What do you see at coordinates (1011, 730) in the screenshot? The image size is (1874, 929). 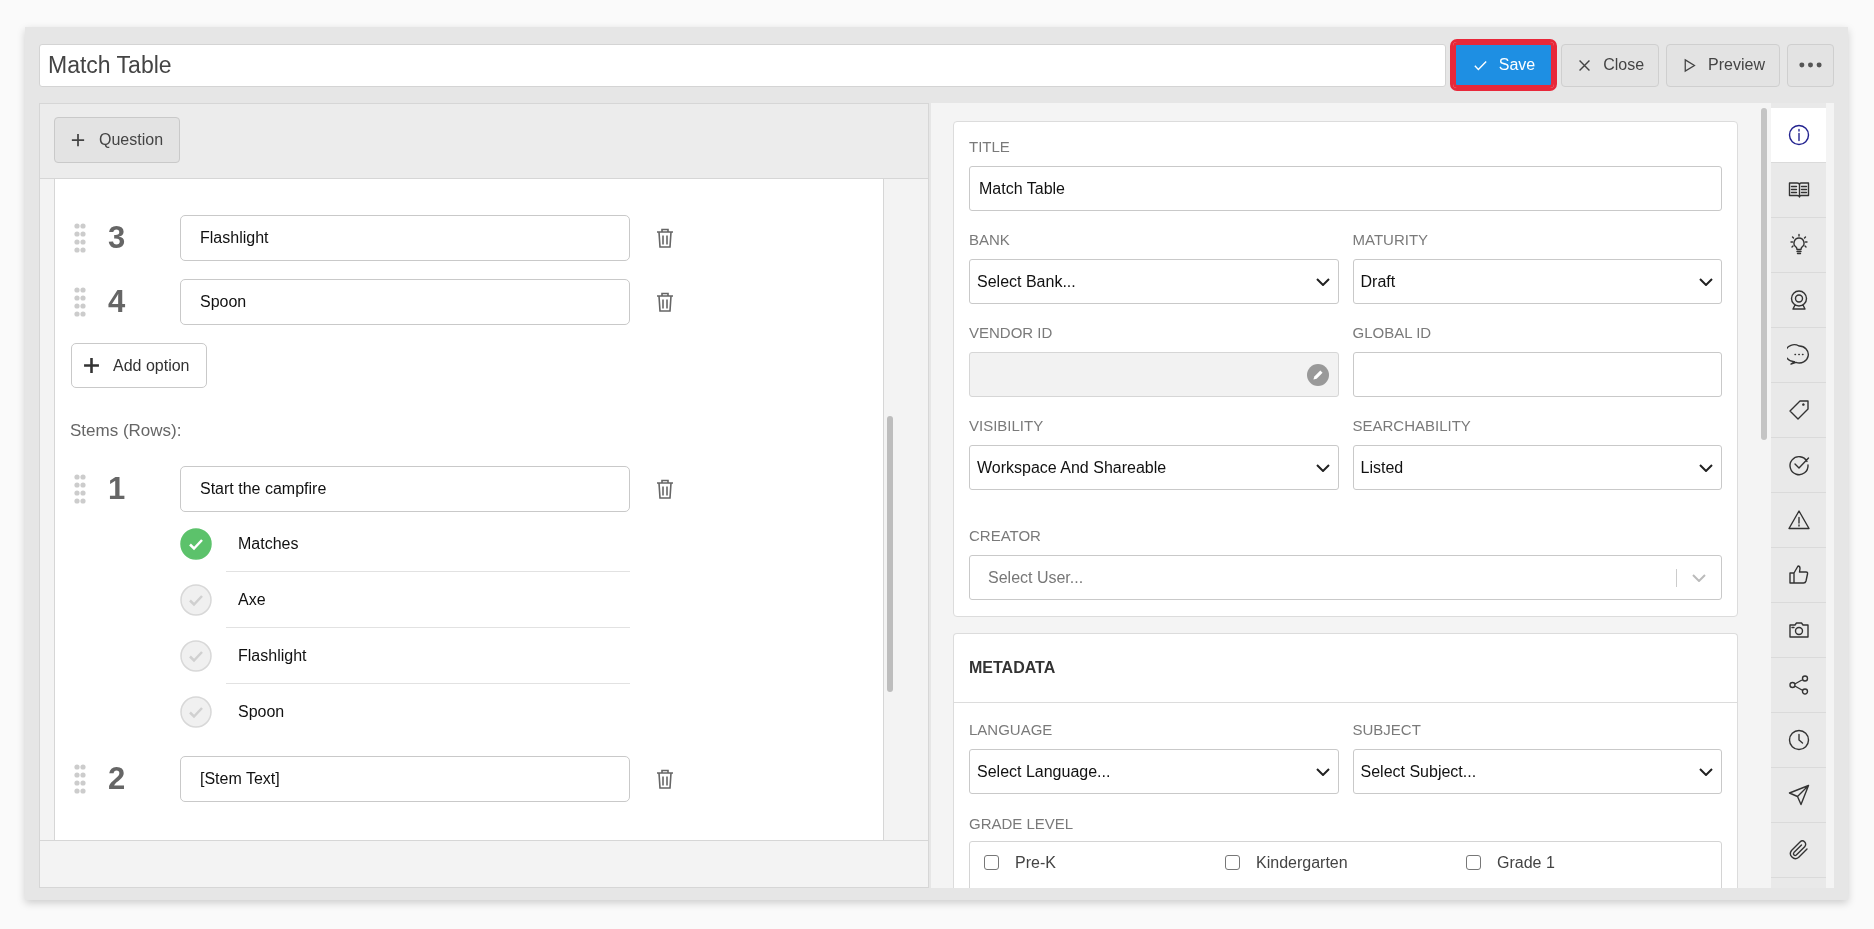 I see `field-label: LANGUAGE` at bounding box center [1011, 730].